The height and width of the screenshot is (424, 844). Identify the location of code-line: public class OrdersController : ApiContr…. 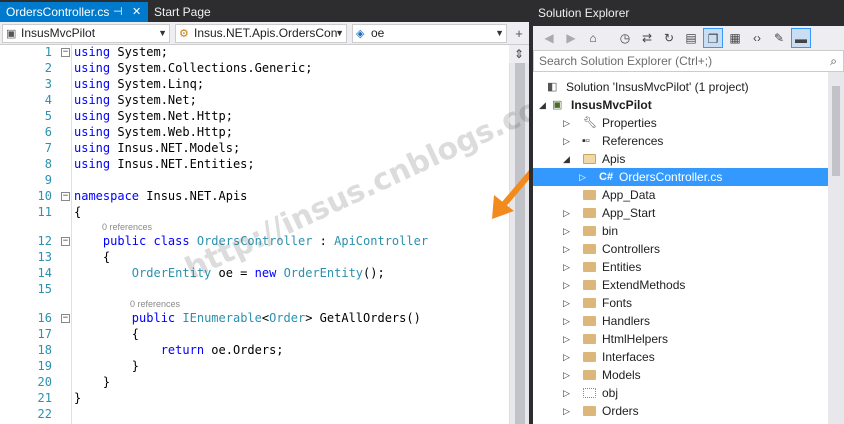
(265, 241).